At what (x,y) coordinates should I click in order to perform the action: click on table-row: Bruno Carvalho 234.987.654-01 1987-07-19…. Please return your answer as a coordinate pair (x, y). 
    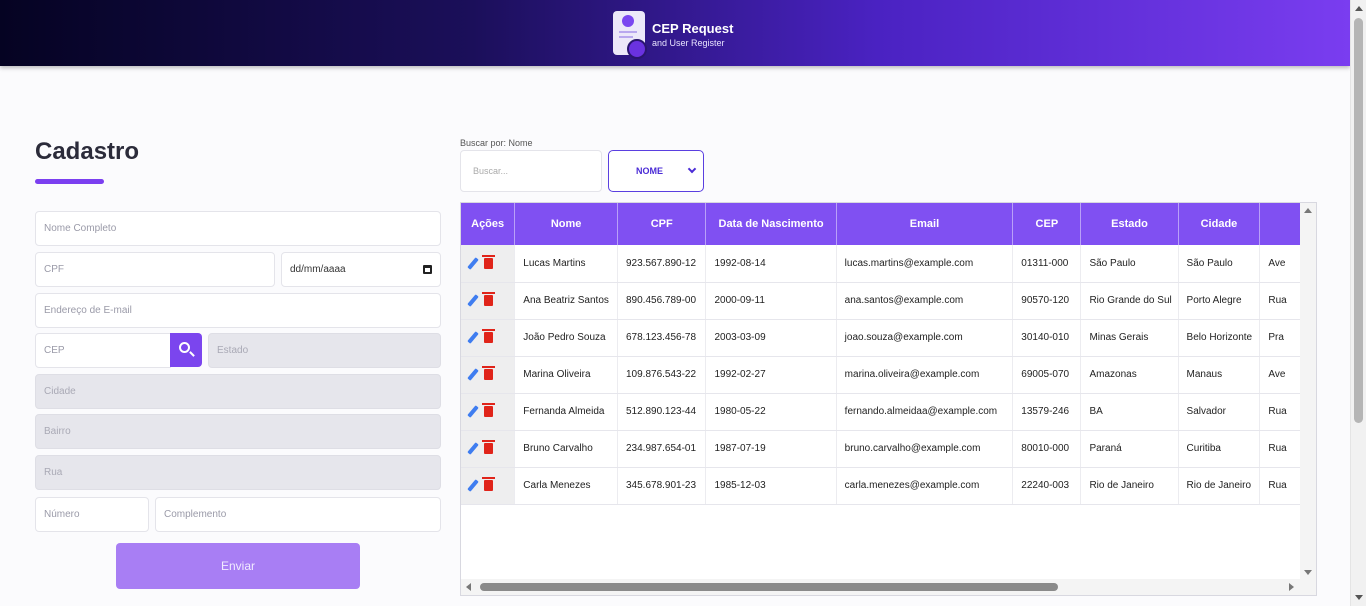
    Looking at the image, I should click on (888, 449).